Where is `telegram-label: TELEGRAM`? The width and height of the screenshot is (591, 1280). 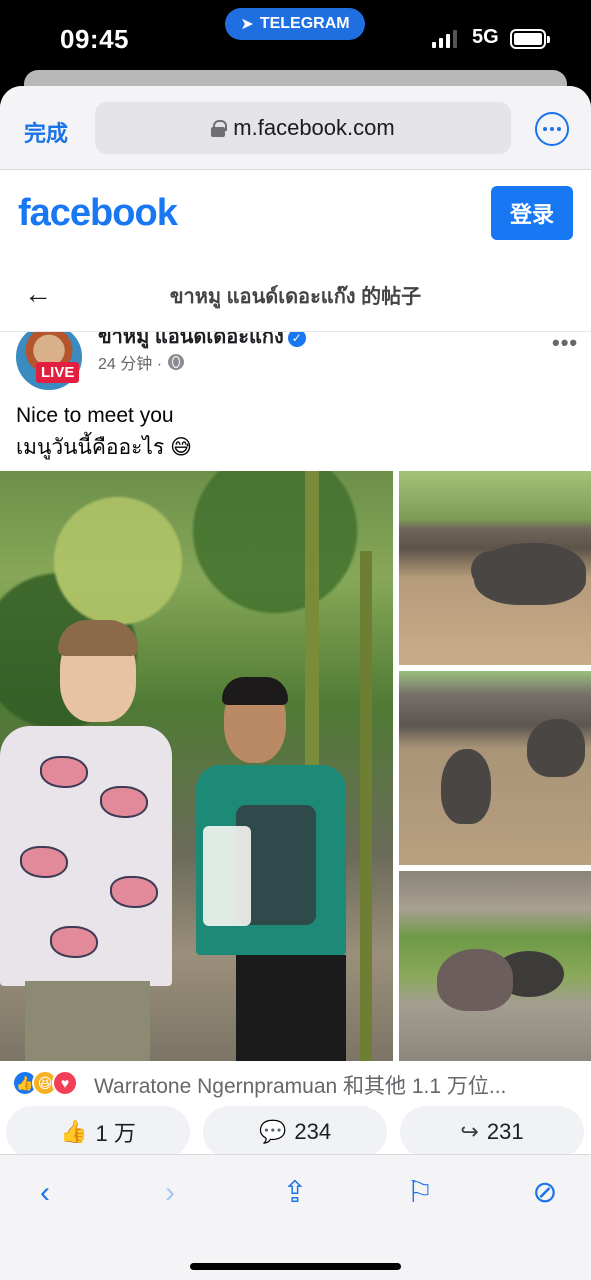 telegram-label: TELEGRAM is located at coordinates (304, 23).